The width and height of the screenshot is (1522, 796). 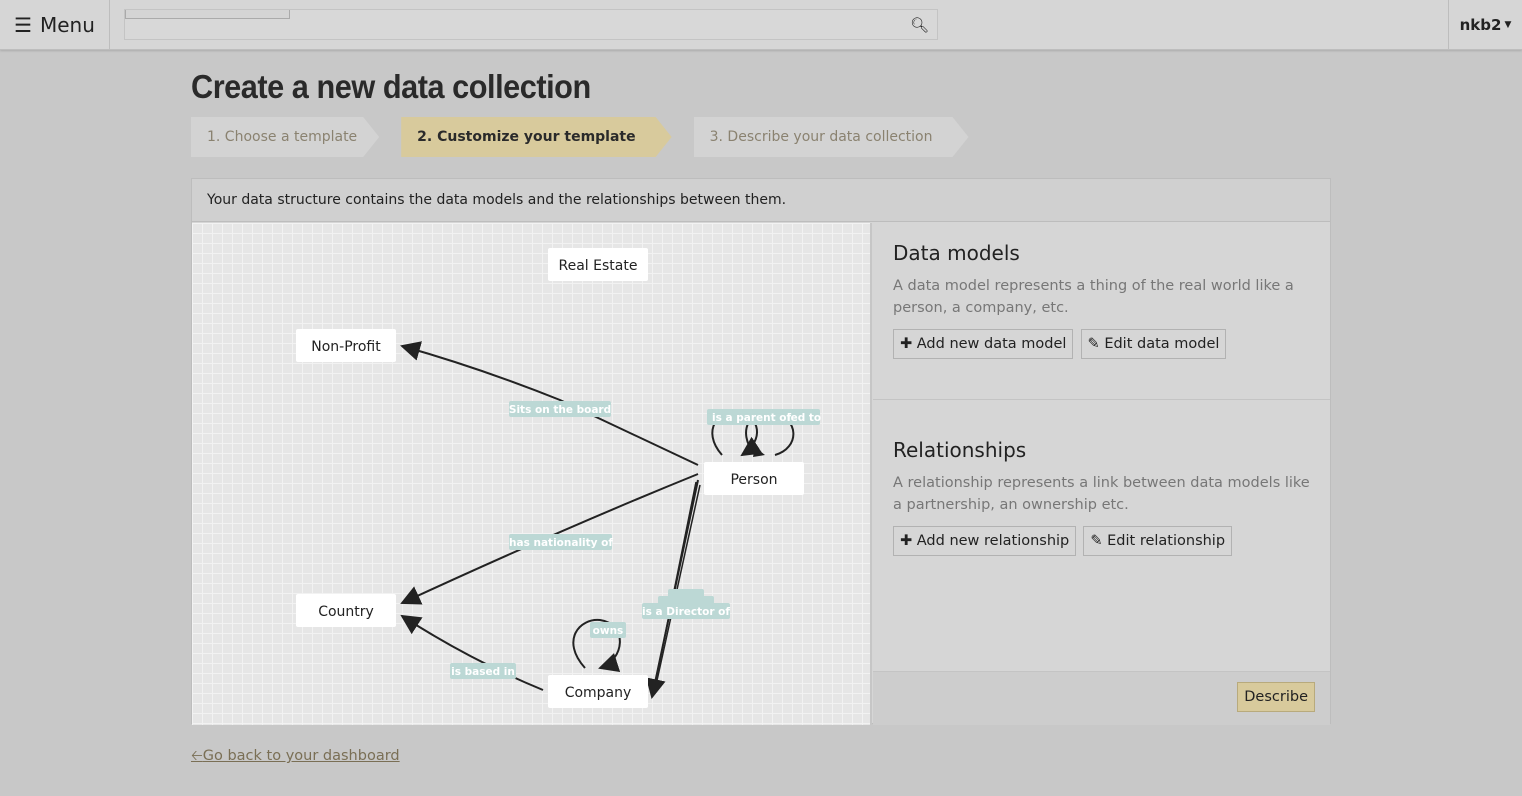 I want to click on search-input: 🔍︎, so click(x=531, y=24).